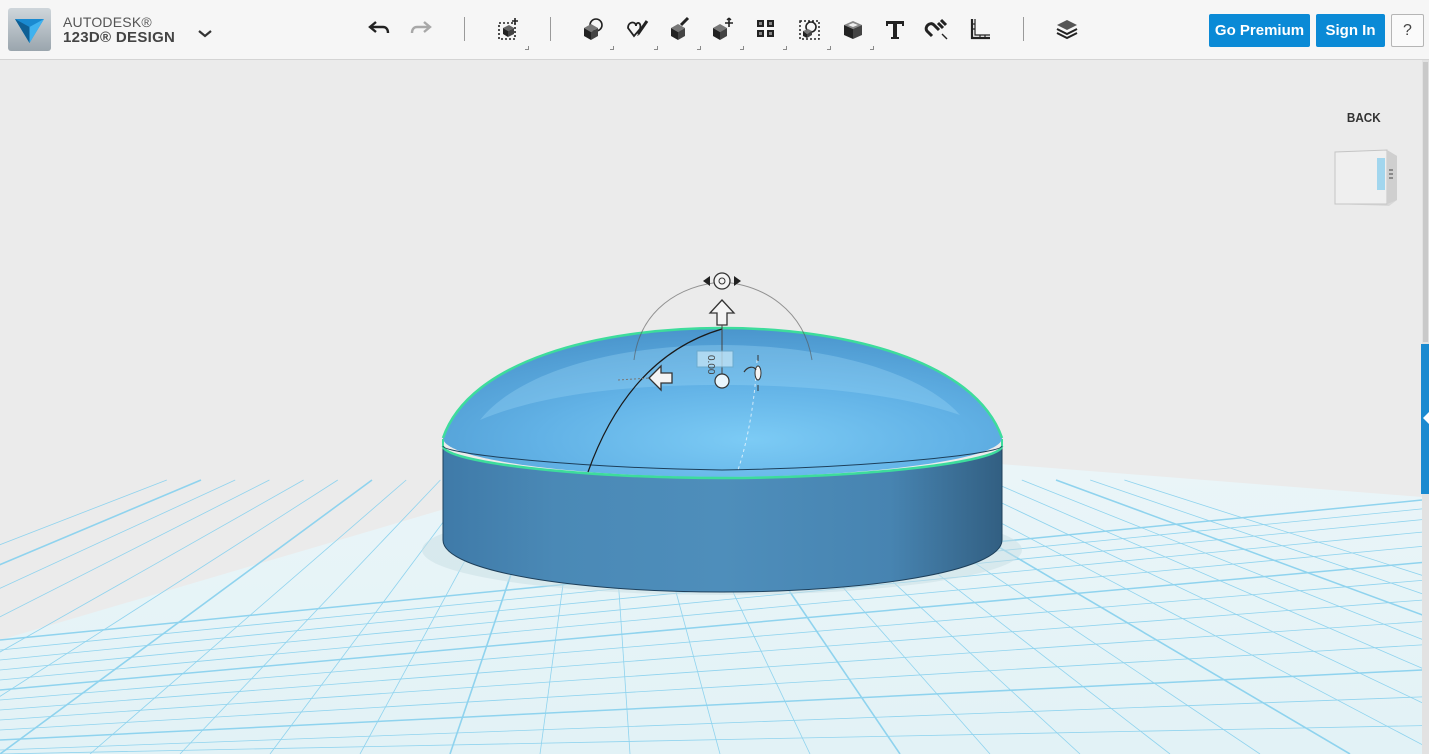 The width and height of the screenshot is (1429, 754). I want to click on undo-icon, so click(379, 27).